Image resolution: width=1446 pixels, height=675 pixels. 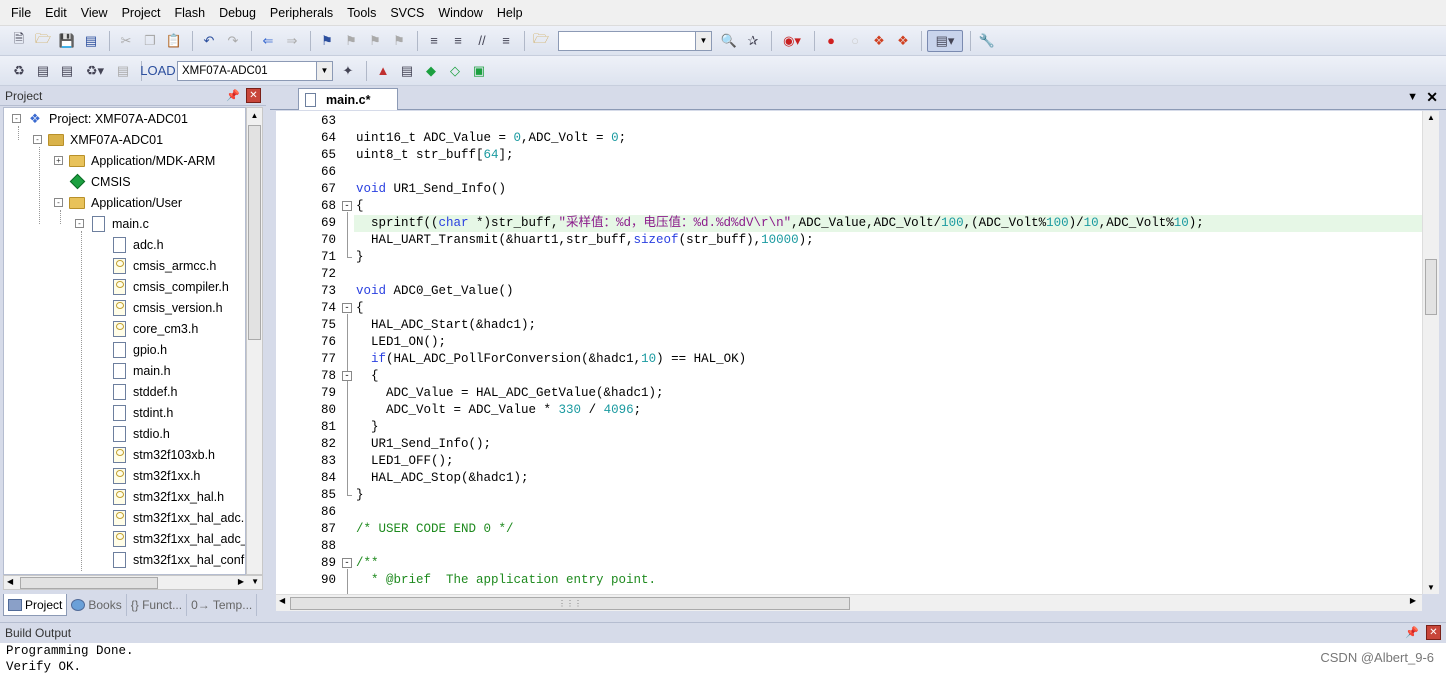 What do you see at coordinates (570, 603) in the screenshot?
I see `scroll-thumb: ⋮⋮⋮` at bounding box center [570, 603].